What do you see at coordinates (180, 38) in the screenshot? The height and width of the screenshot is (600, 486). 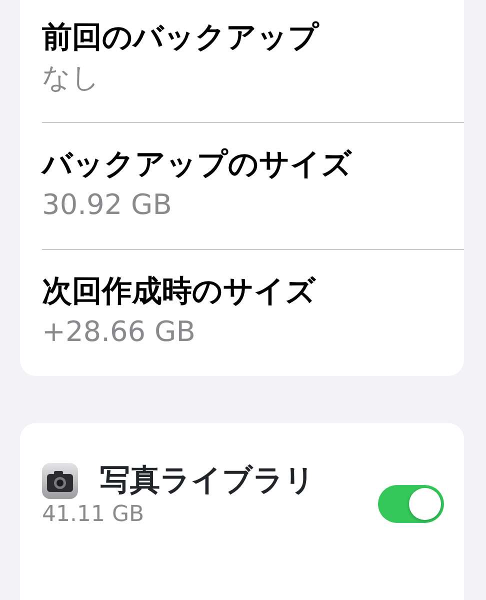 I see `info-label: 前回のバックアップ` at bounding box center [180, 38].